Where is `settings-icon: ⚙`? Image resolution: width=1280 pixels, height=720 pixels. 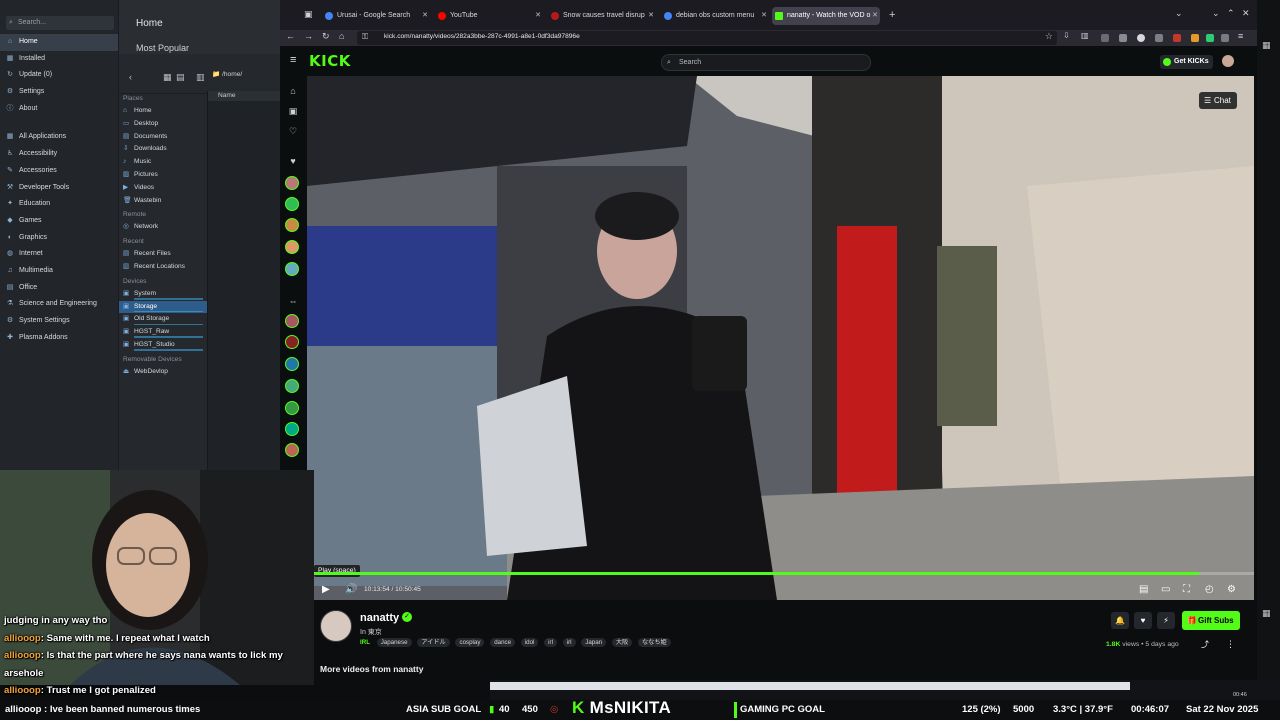 settings-icon: ⚙ is located at coordinates (1231, 589).